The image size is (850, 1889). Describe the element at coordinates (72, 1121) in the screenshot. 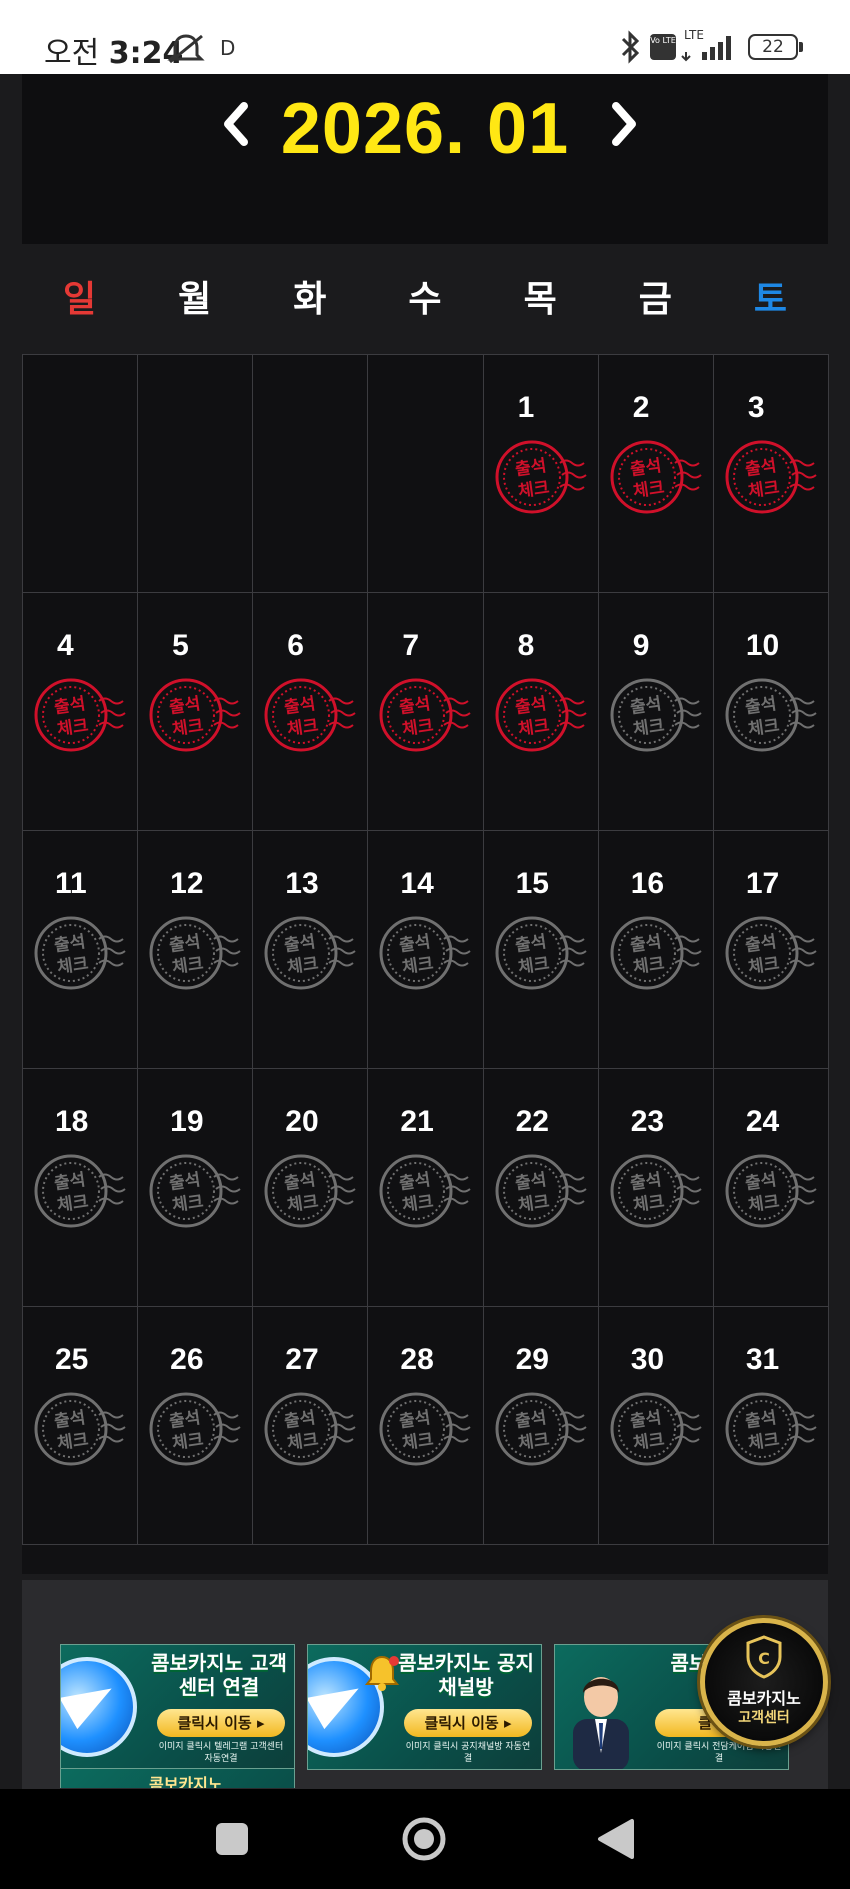

I see `day-number: 18` at that location.